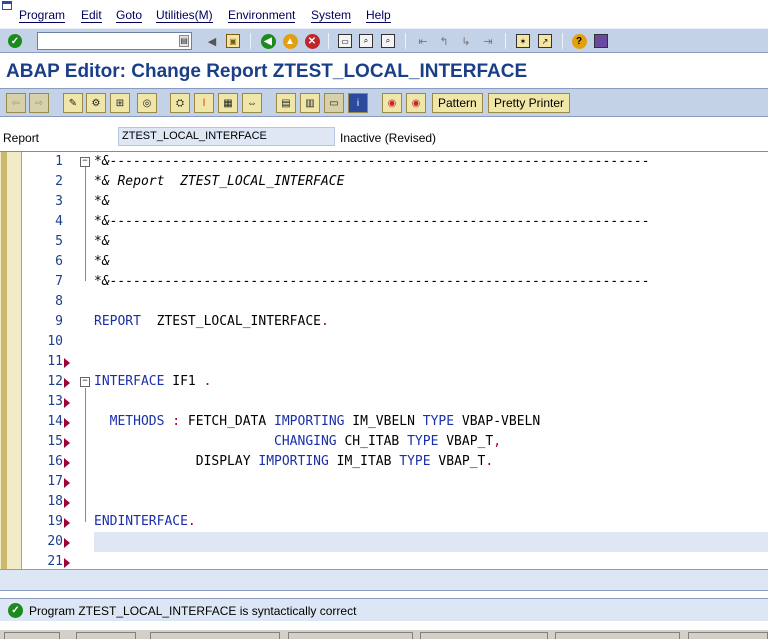 The image size is (768, 639). I want to click on next-object-icon: ⇨, so click(39, 103).